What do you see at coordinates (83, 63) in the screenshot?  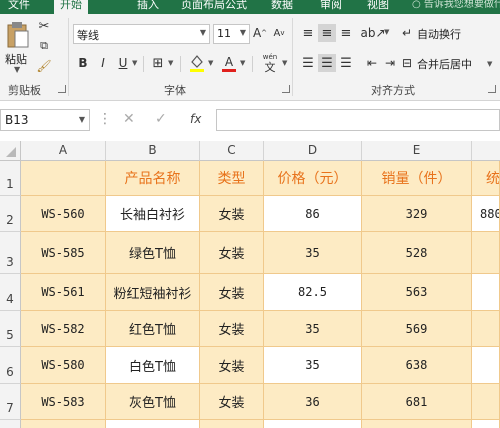 I see `bold-button: B` at bounding box center [83, 63].